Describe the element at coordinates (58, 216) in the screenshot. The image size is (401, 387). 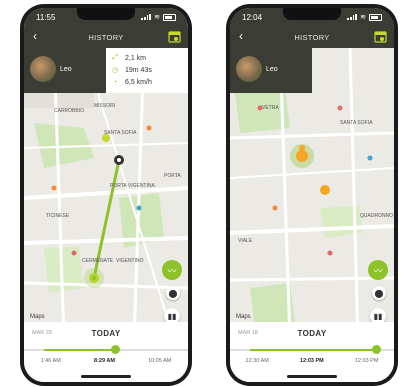
I see `map-label: TICINESE` at that location.